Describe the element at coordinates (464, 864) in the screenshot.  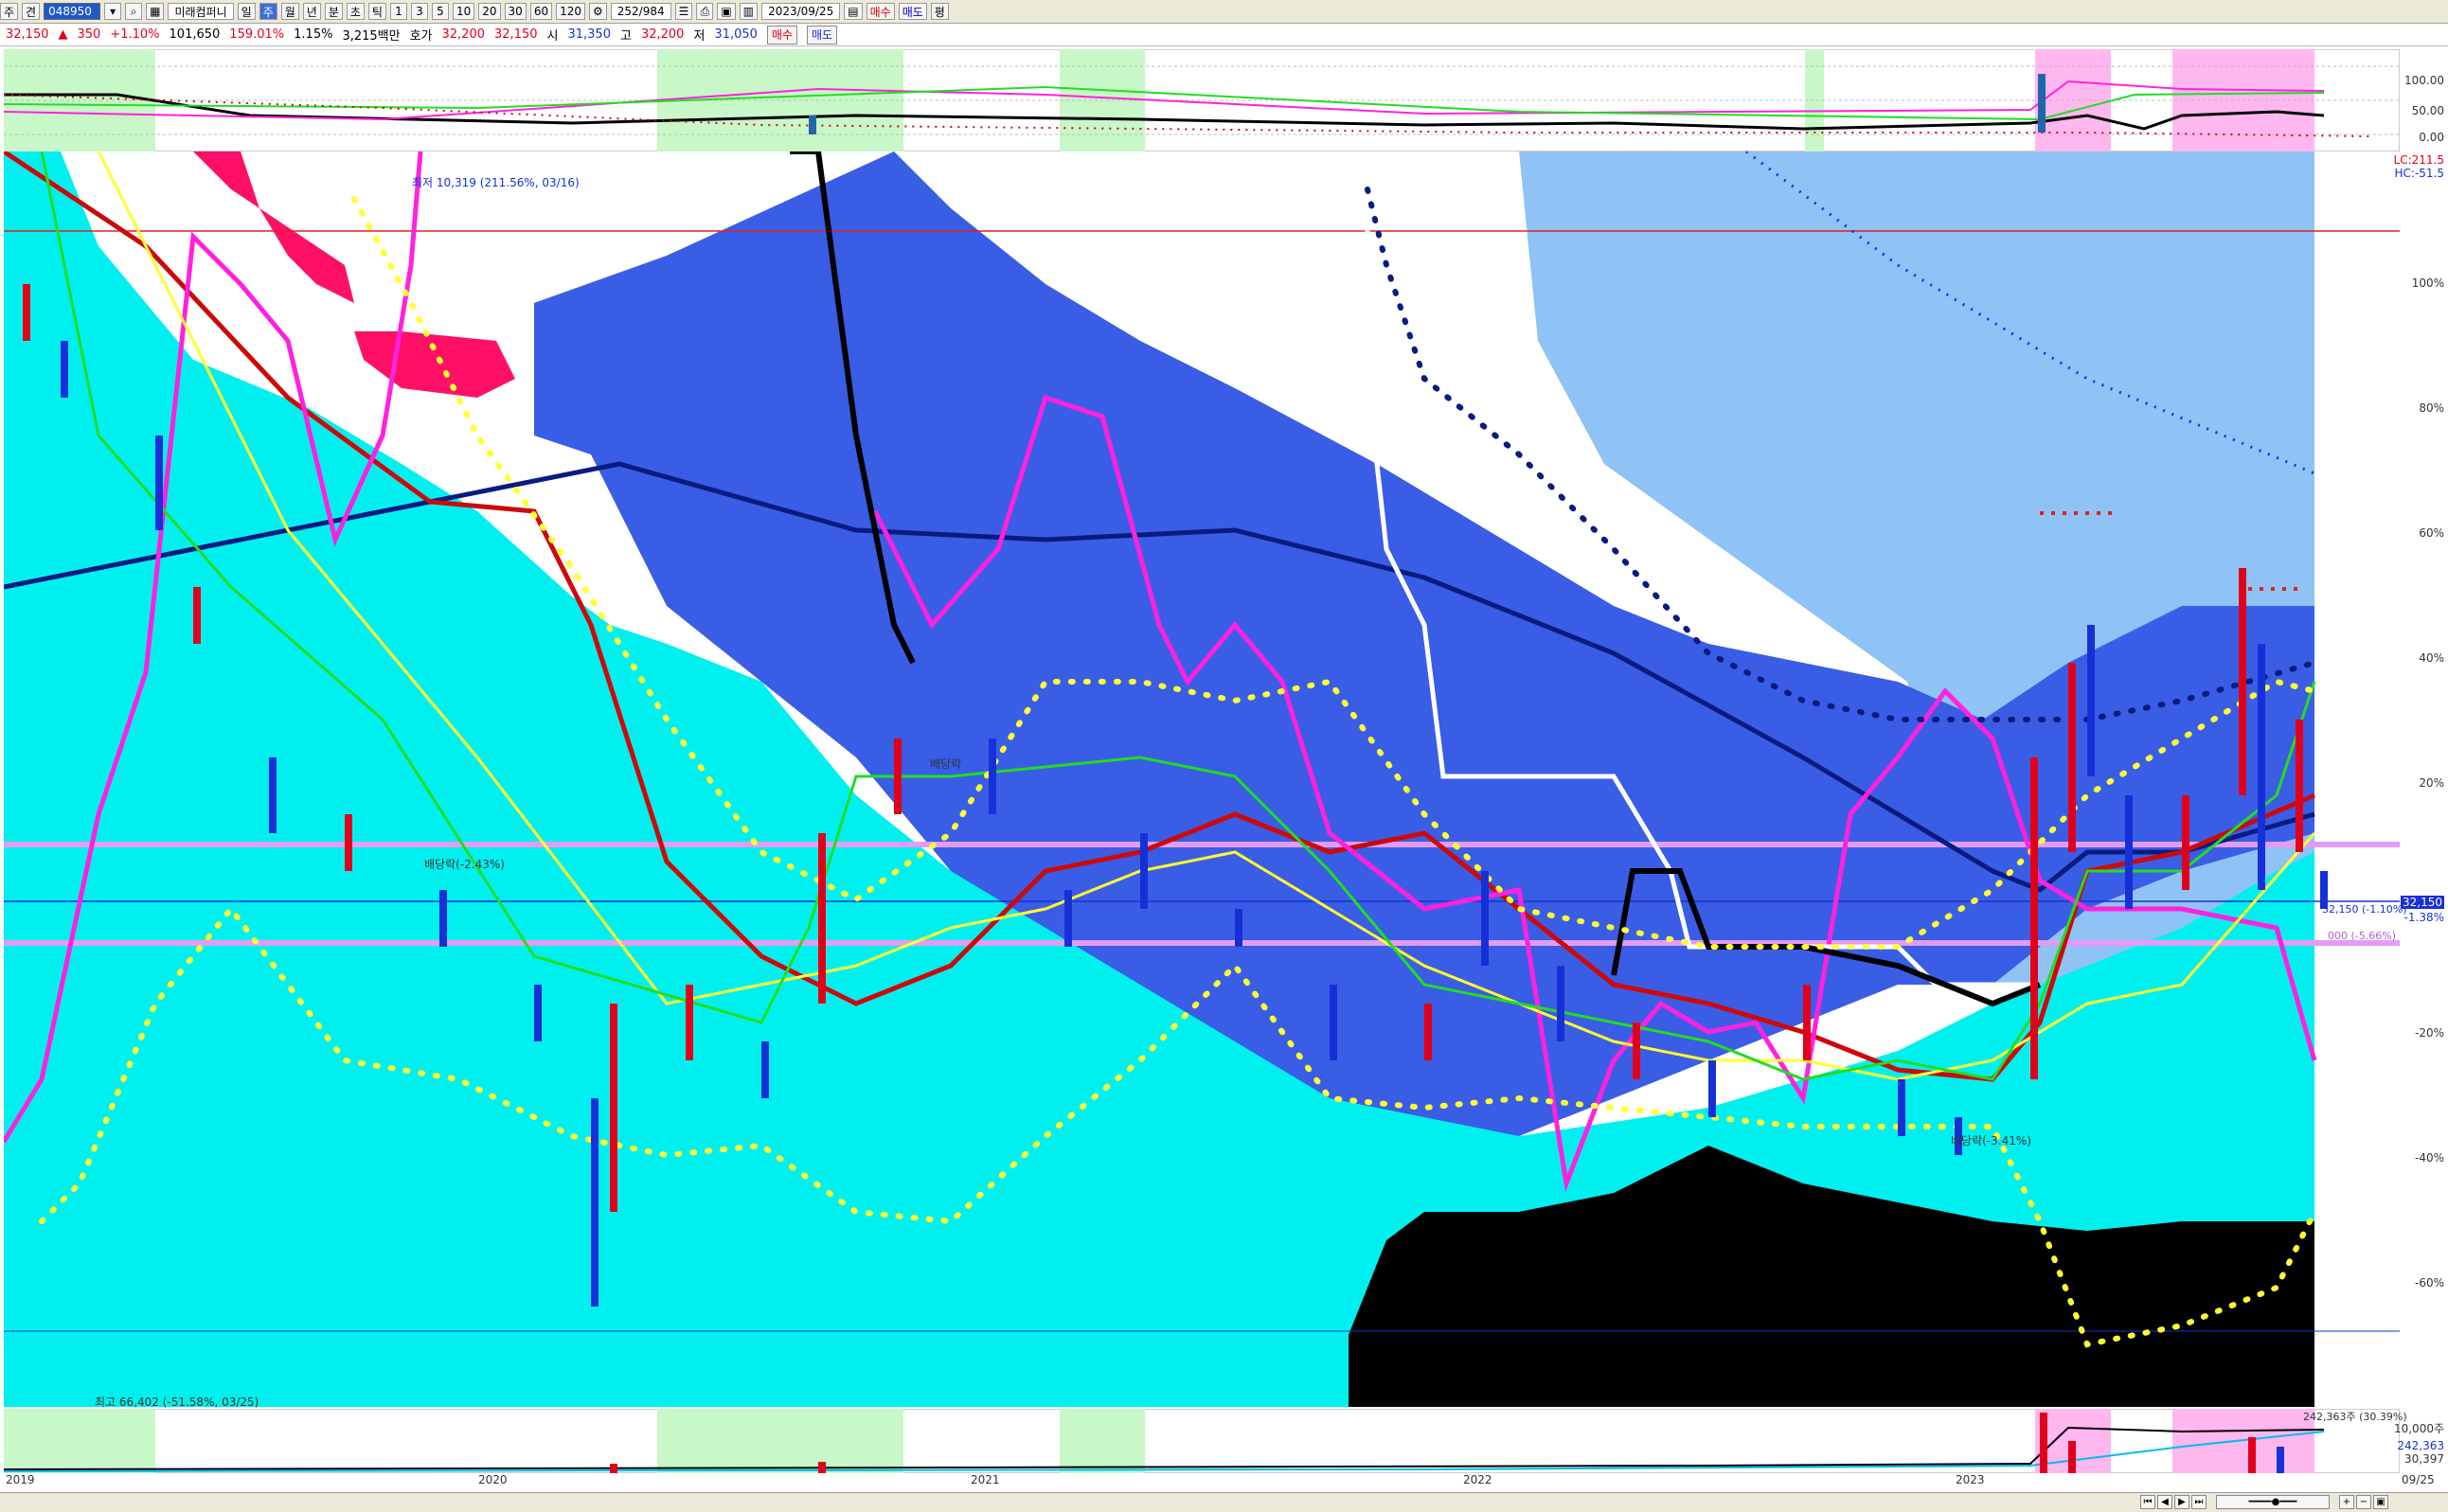
I see `dividend-annotation: 배당락(-2.43%)` at that location.